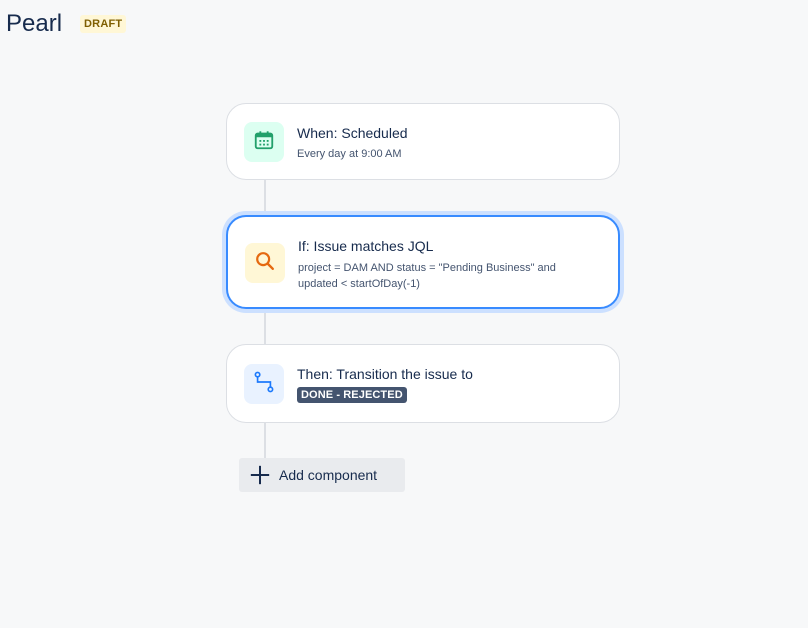 Image resolution: width=808 pixels, height=628 pixels. Describe the element at coordinates (352, 395) in the screenshot. I see `status-lozenge: DONE - REJECTED` at that location.